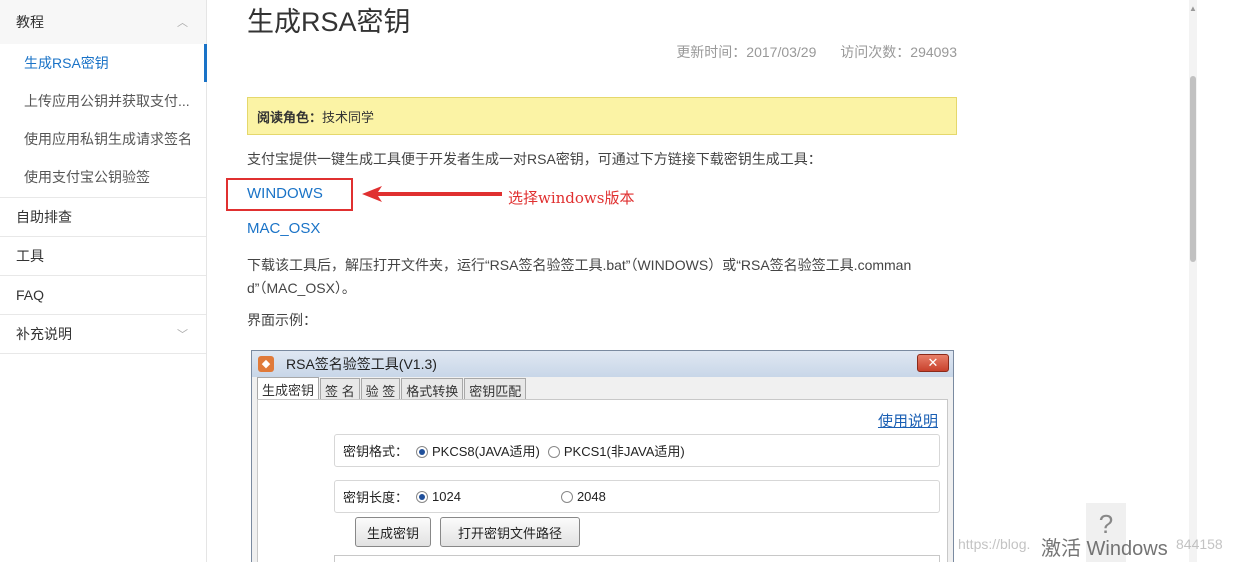 Image resolution: width=1237 pixels, height=562 pixels. Describe the element at coordinates (1104, 549) in the screenshot. I see `activate-windows-watermark: 激活 Windows` at that location.